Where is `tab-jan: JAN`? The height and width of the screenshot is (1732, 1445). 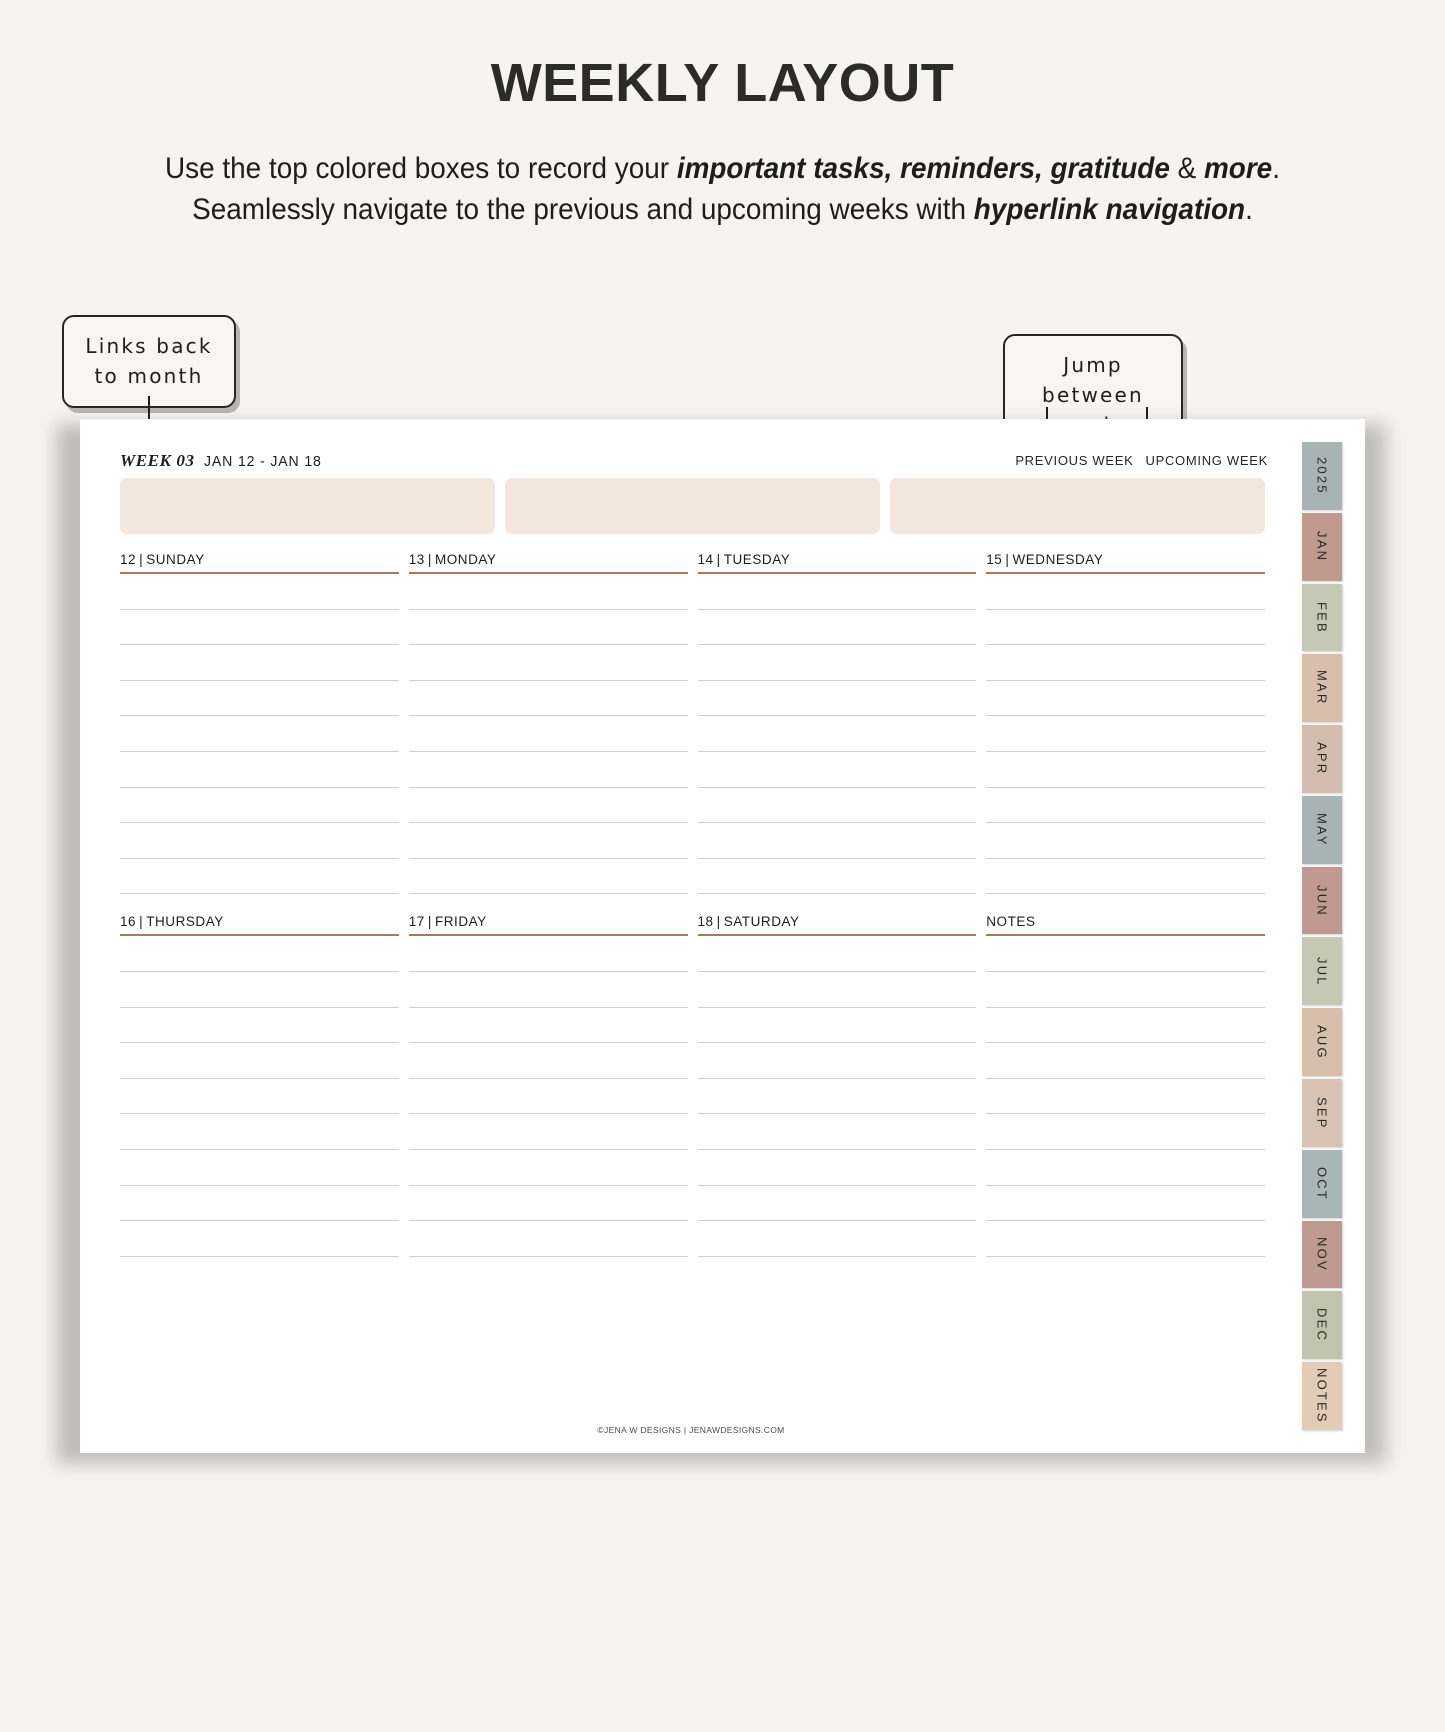 tab-jan: JAN is located at coordinates (1322, 546).